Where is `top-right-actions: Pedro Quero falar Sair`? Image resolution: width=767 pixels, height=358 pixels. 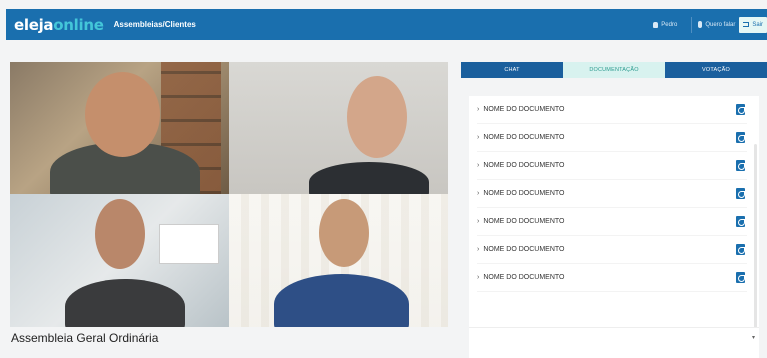 top-right-actions: Pedro Quero falar Sair is located at coordinates (710, 24).